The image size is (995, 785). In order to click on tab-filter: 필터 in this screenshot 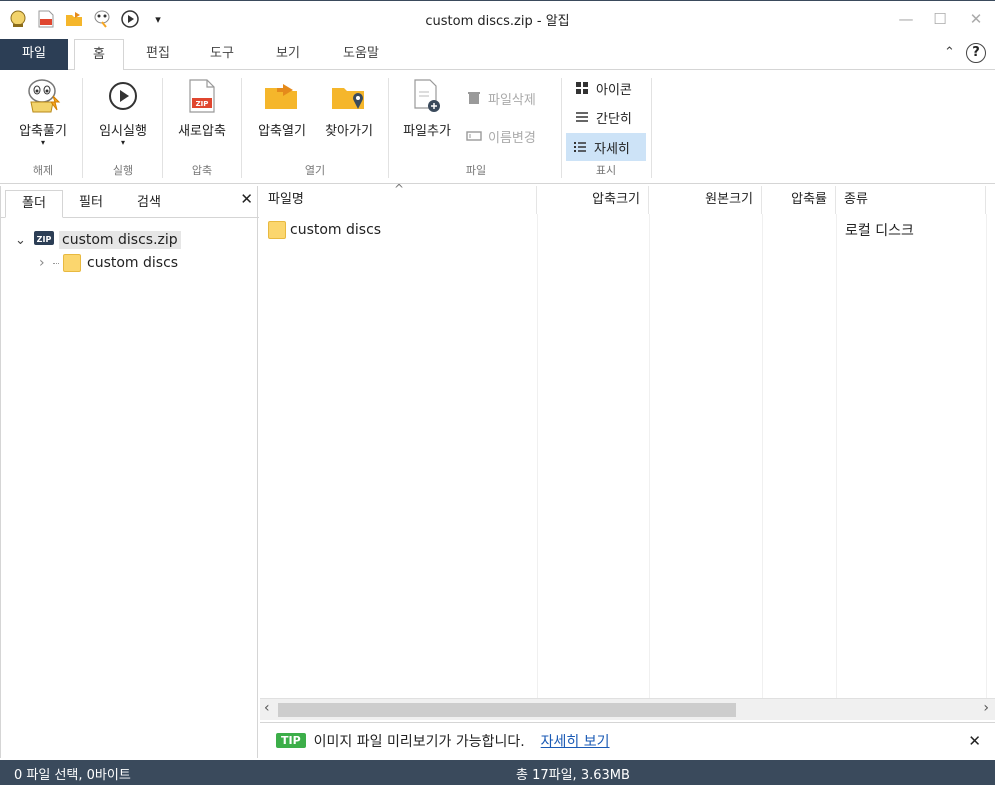, I will do `click(91, 204)`.